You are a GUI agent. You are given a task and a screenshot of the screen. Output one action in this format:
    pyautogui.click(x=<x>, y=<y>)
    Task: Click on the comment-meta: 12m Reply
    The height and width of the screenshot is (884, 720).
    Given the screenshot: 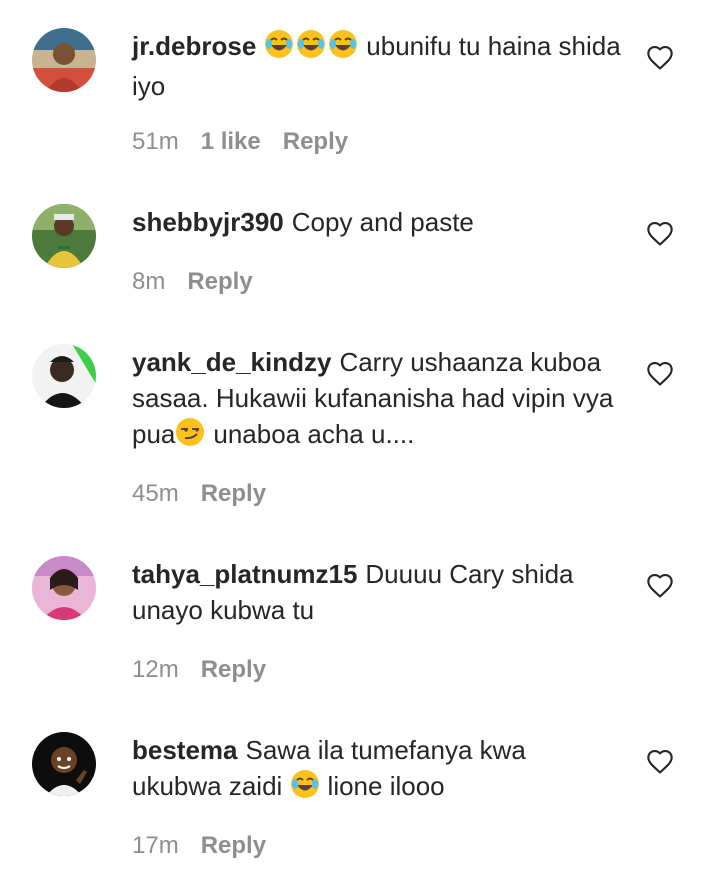 What is the action you would take?
    pyautogui.click(x=210, y=670)
    